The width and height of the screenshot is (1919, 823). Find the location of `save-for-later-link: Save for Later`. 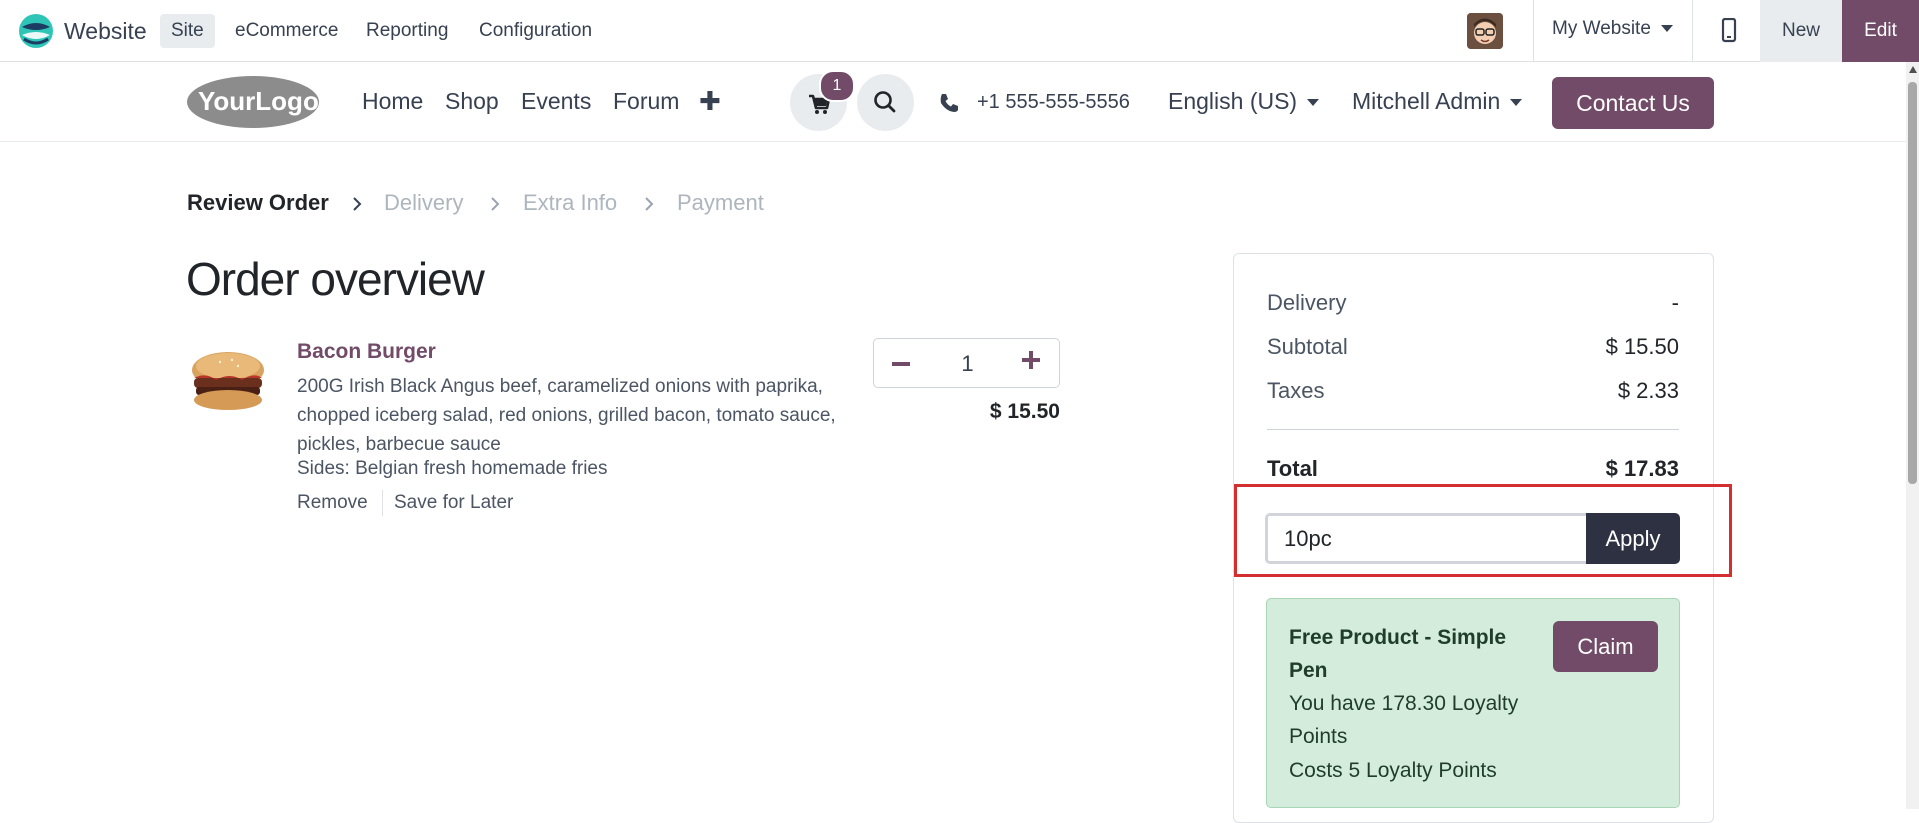

save-for-later-link: Save for Later is located at coordinates (453, 503).